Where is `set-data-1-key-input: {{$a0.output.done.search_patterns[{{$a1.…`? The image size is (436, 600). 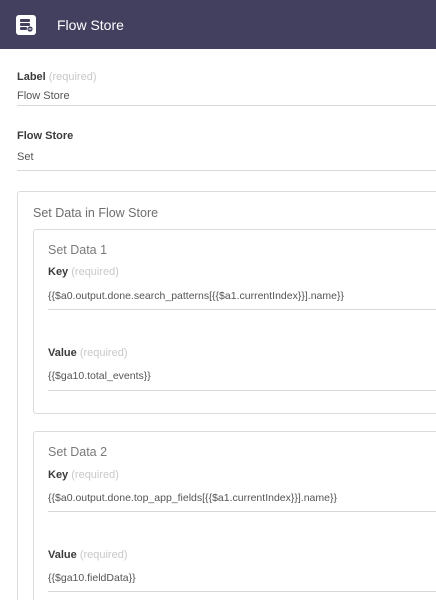
set-data-1-key-input: {{$a0.output.done.search_patterns[{{$a1.… is located at coordinates (196, 296).